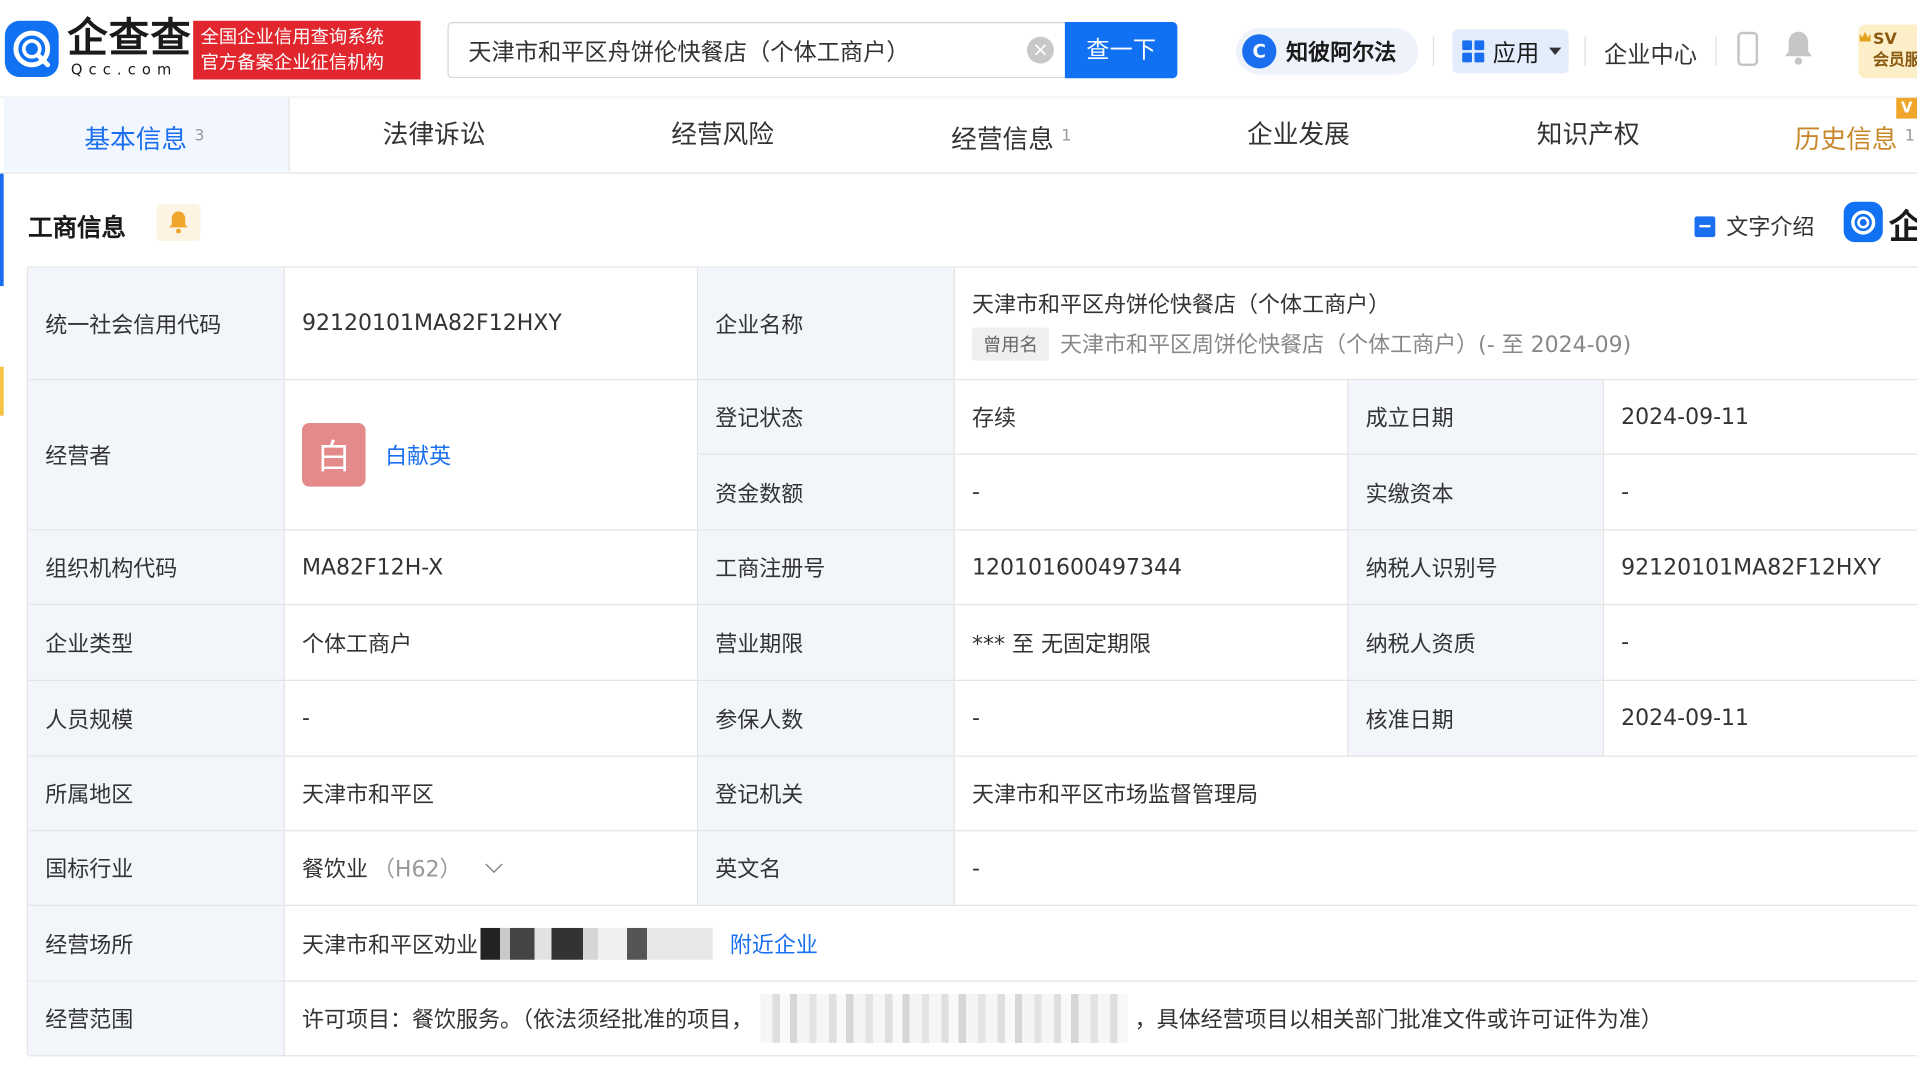 Image resolution: width=1917 pixels, height=1080 pixels. I want to click on tab-count: 3, so click(199, 136).